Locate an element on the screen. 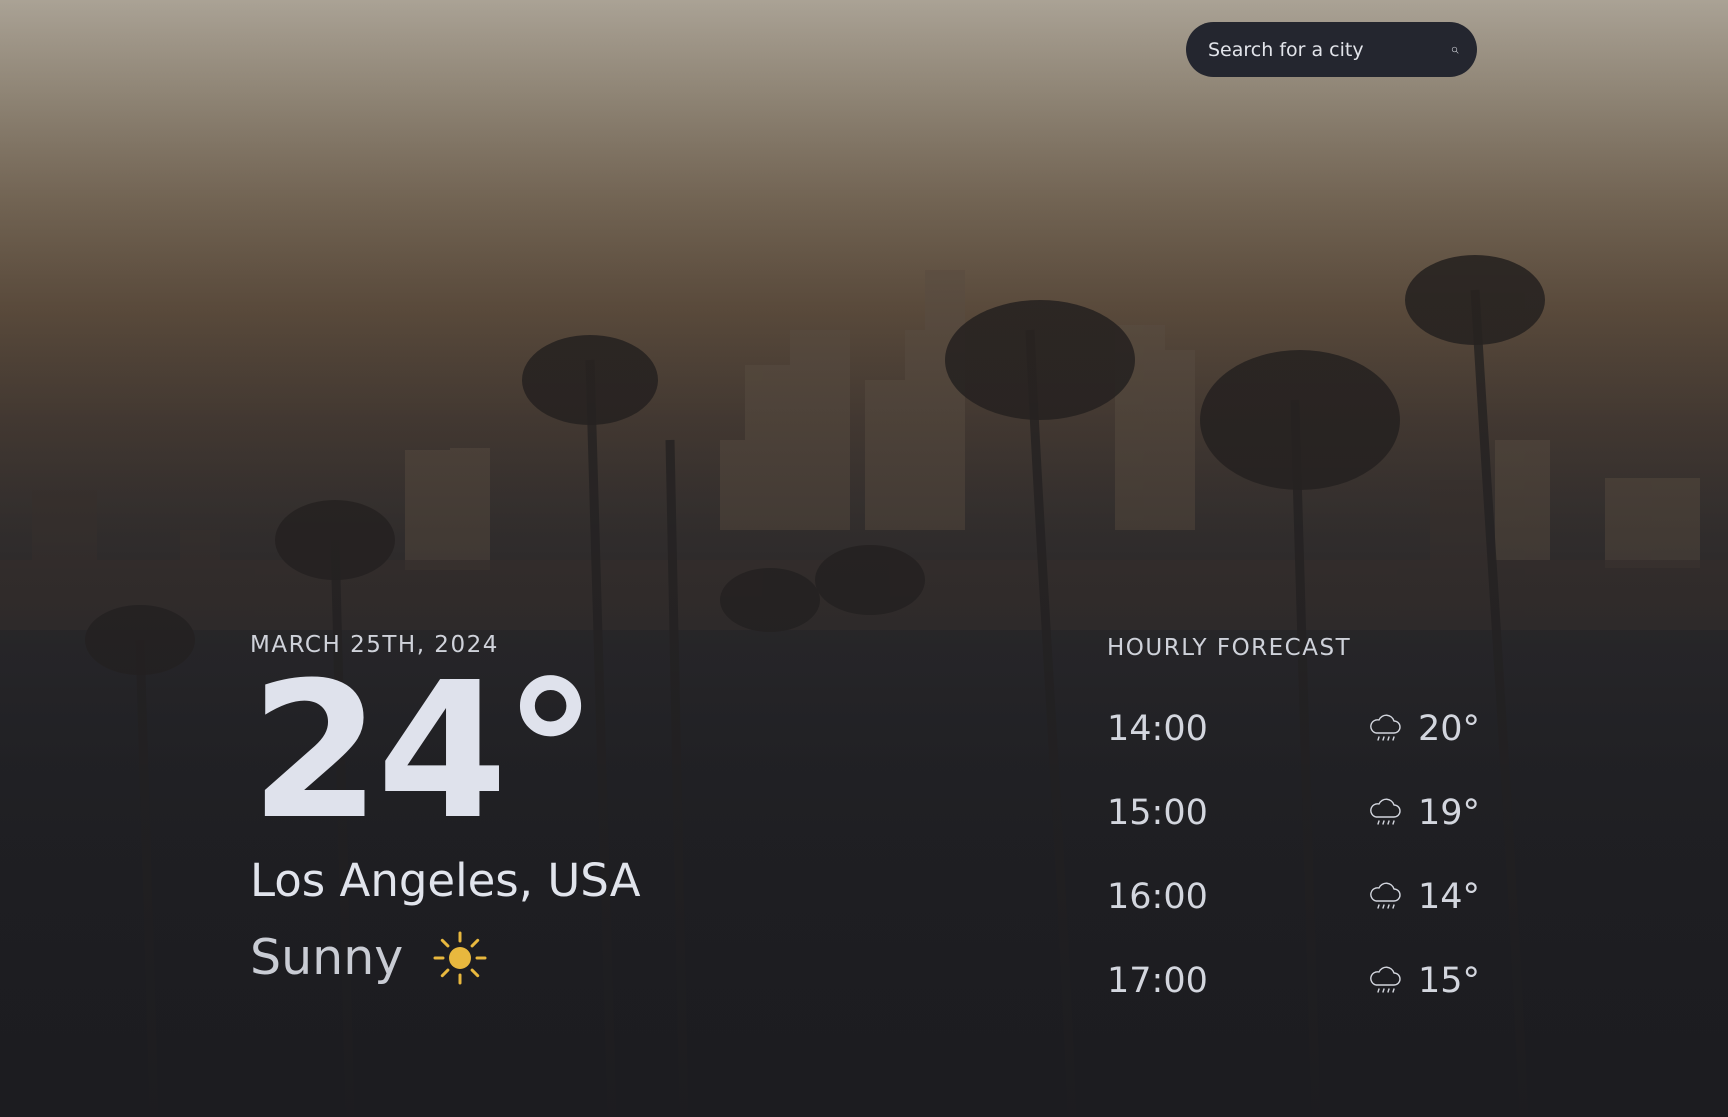  forecast-time: 16:00 is located at coordinates (1157, 897).